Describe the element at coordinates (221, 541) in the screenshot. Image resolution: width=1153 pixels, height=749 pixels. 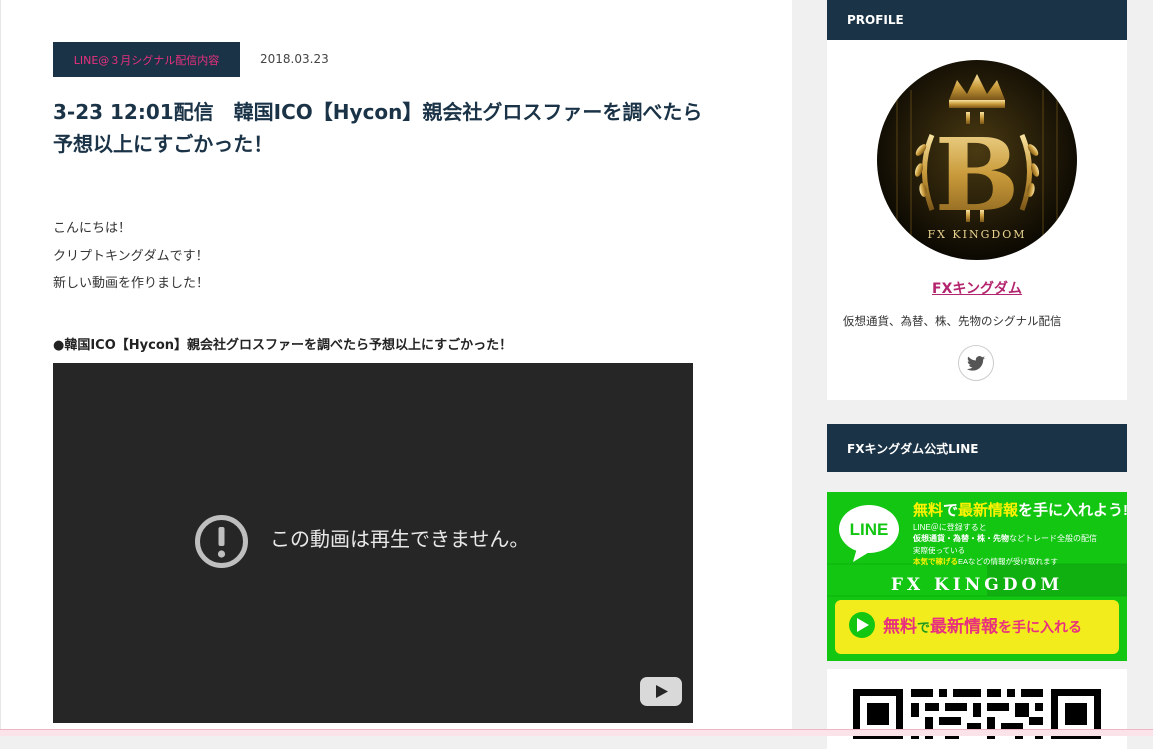
I see `exclamation-circle-icon` at that location.